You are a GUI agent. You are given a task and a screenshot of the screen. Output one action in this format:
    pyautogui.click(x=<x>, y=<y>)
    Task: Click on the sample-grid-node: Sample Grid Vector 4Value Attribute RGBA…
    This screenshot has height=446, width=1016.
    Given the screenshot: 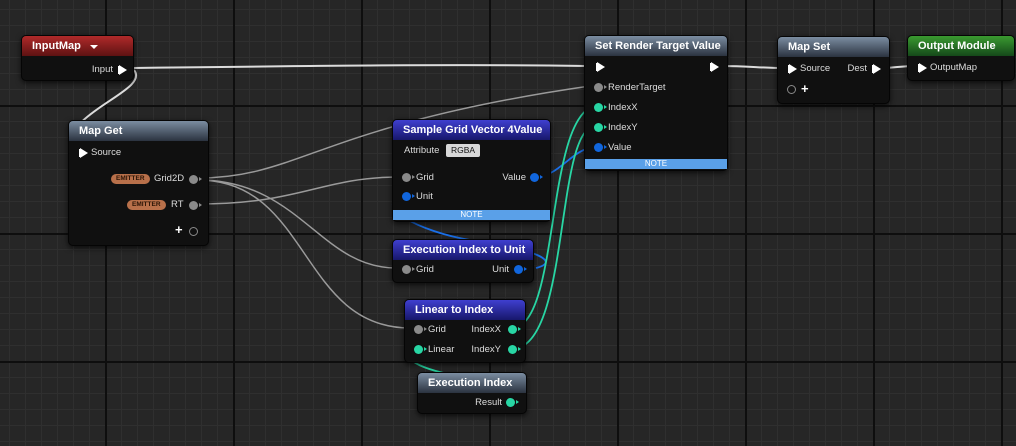 What is the action you would take?
    pyautogui.click(x=471, y=170)
    